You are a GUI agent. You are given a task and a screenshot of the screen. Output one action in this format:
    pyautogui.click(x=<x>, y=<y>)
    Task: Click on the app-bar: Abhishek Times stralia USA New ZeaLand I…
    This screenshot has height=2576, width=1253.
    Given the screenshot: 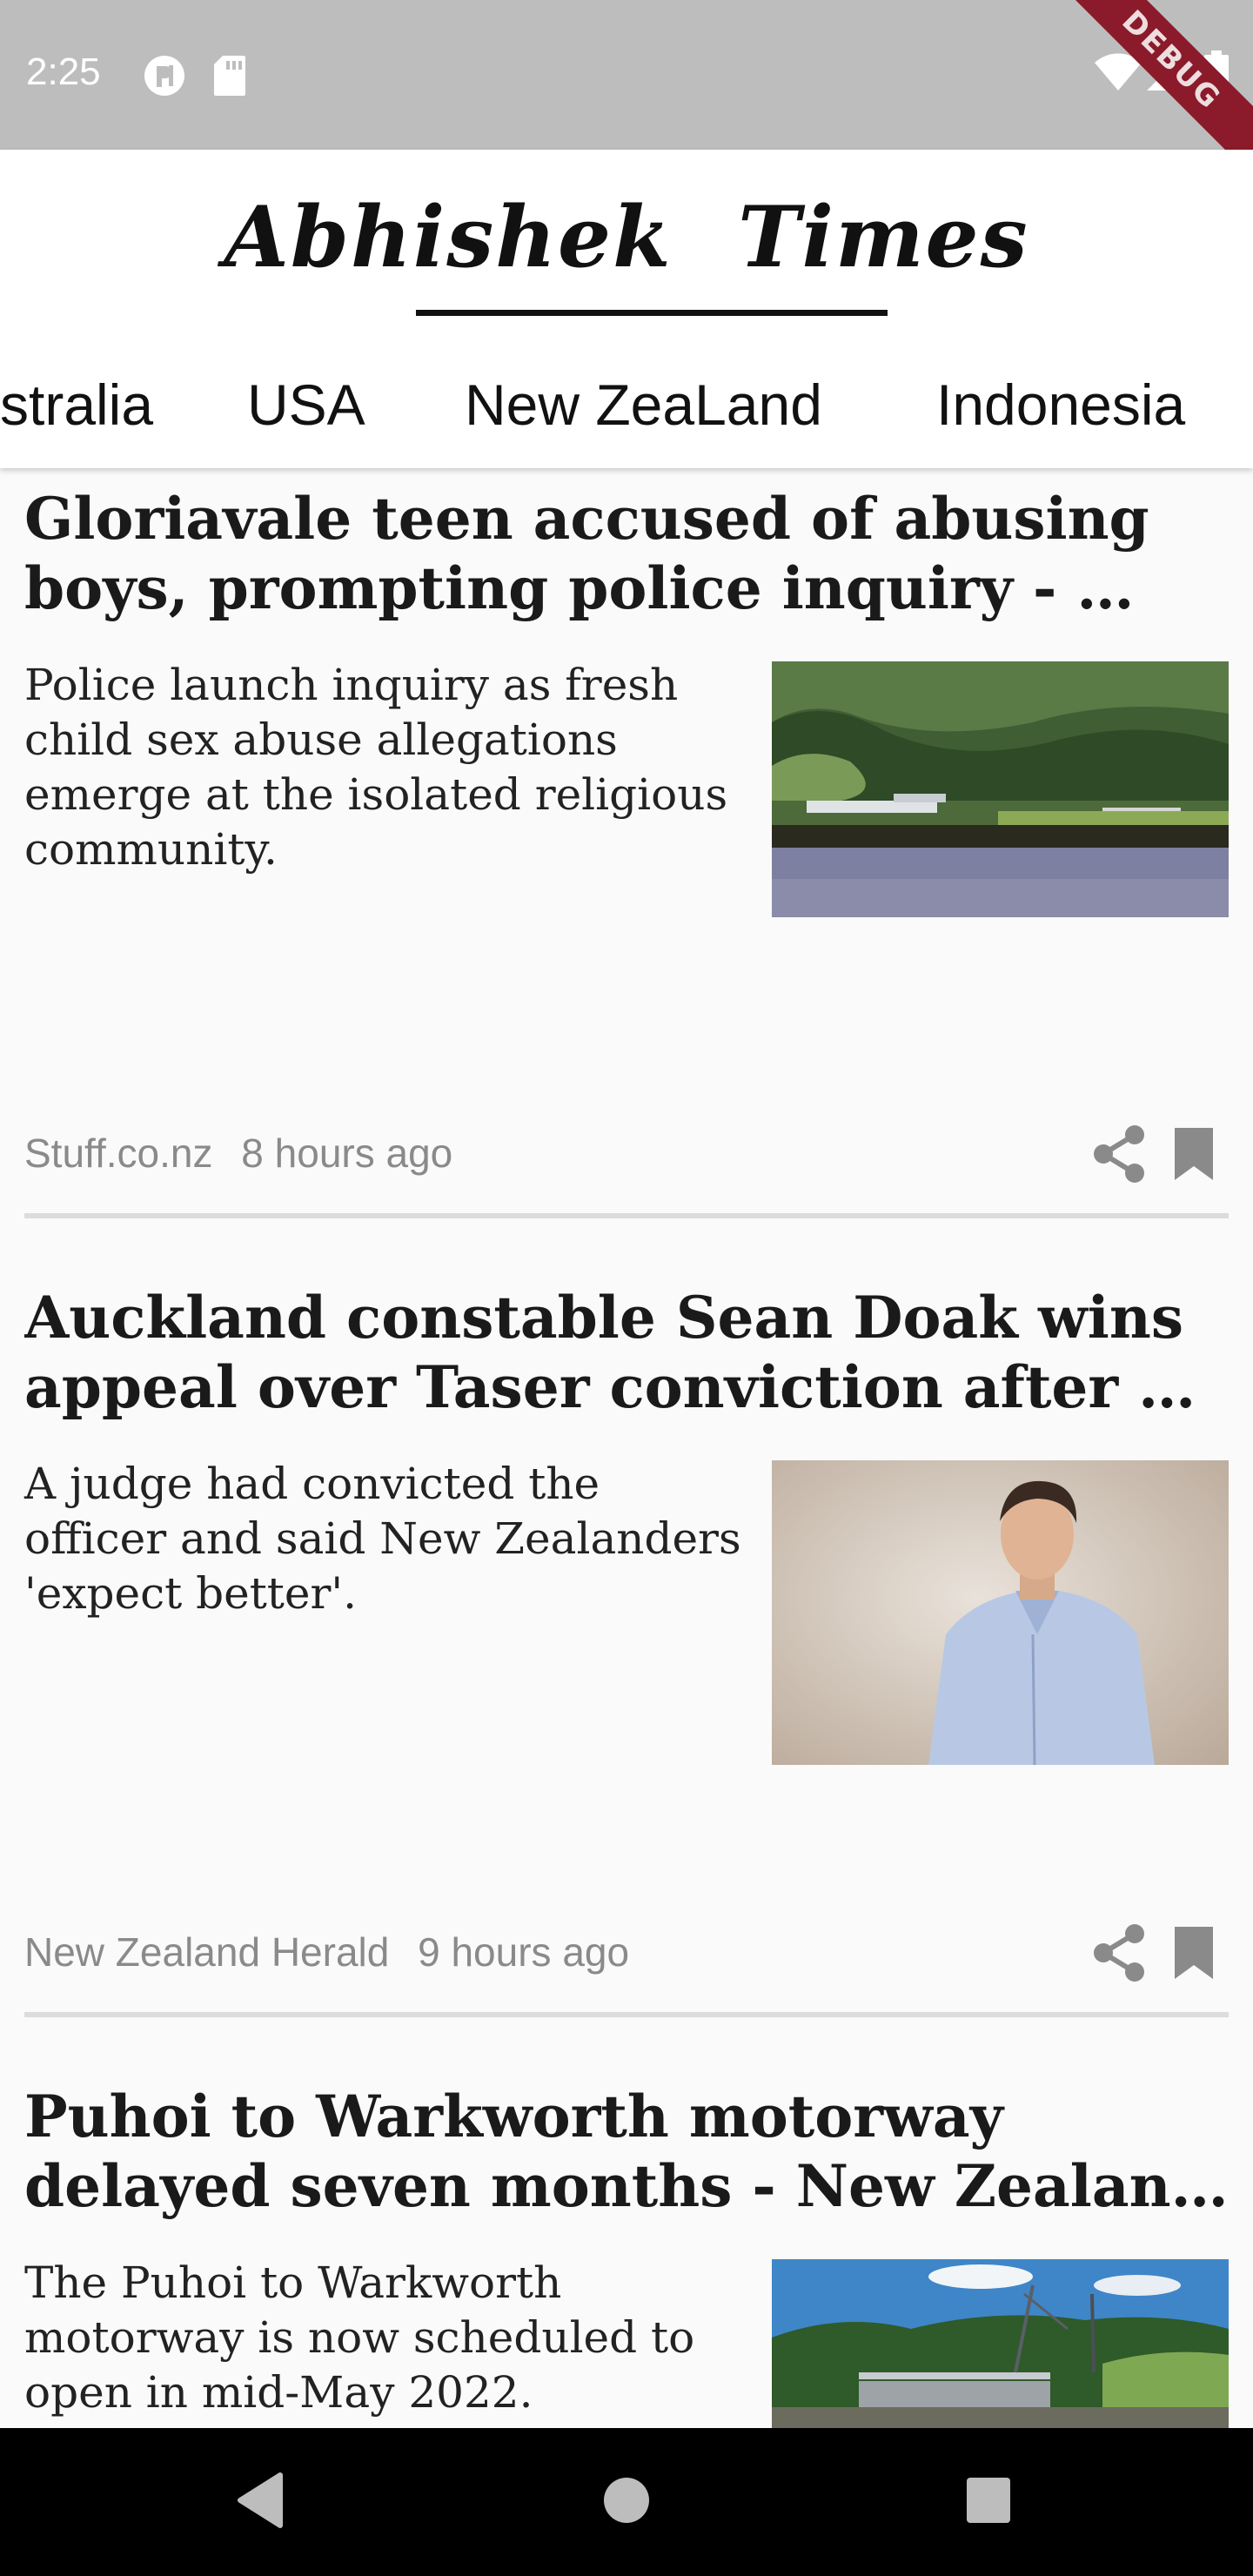 What is the action you would take?
    pyautogui.click(x=626, y=309)
    